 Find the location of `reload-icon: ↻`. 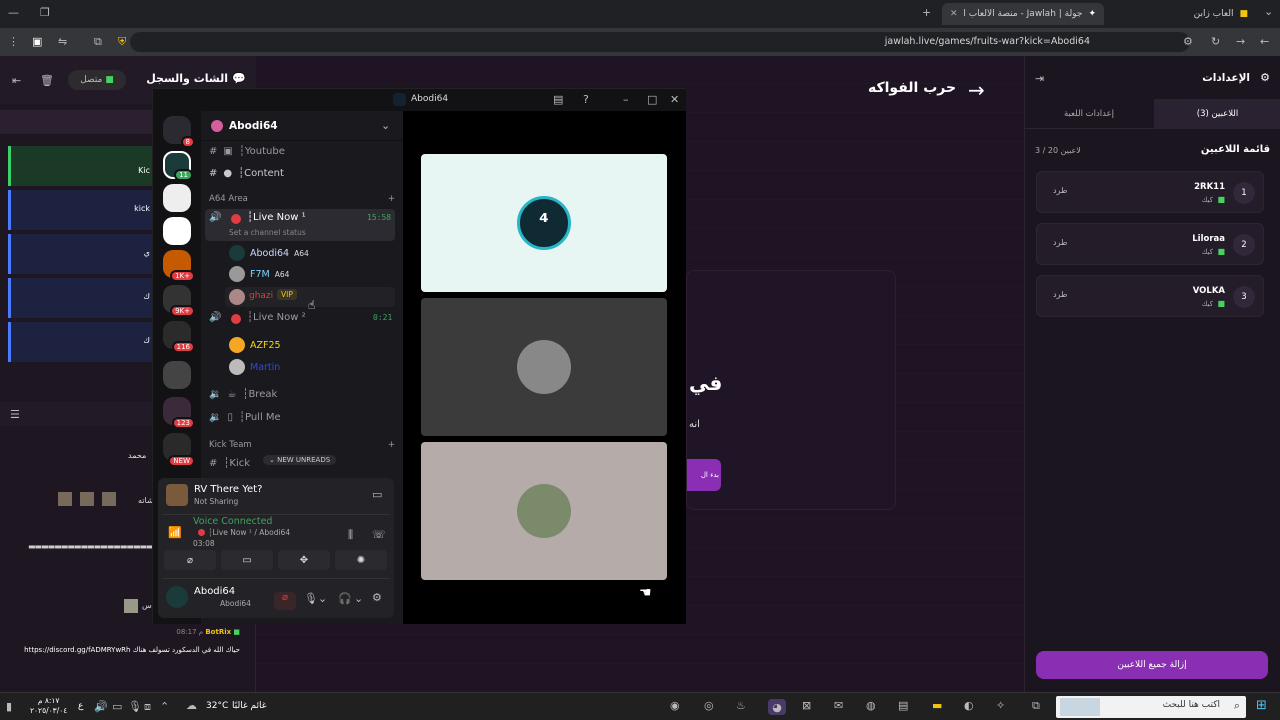

reload-icon: ↻ is located at coordinates (1215, 41).